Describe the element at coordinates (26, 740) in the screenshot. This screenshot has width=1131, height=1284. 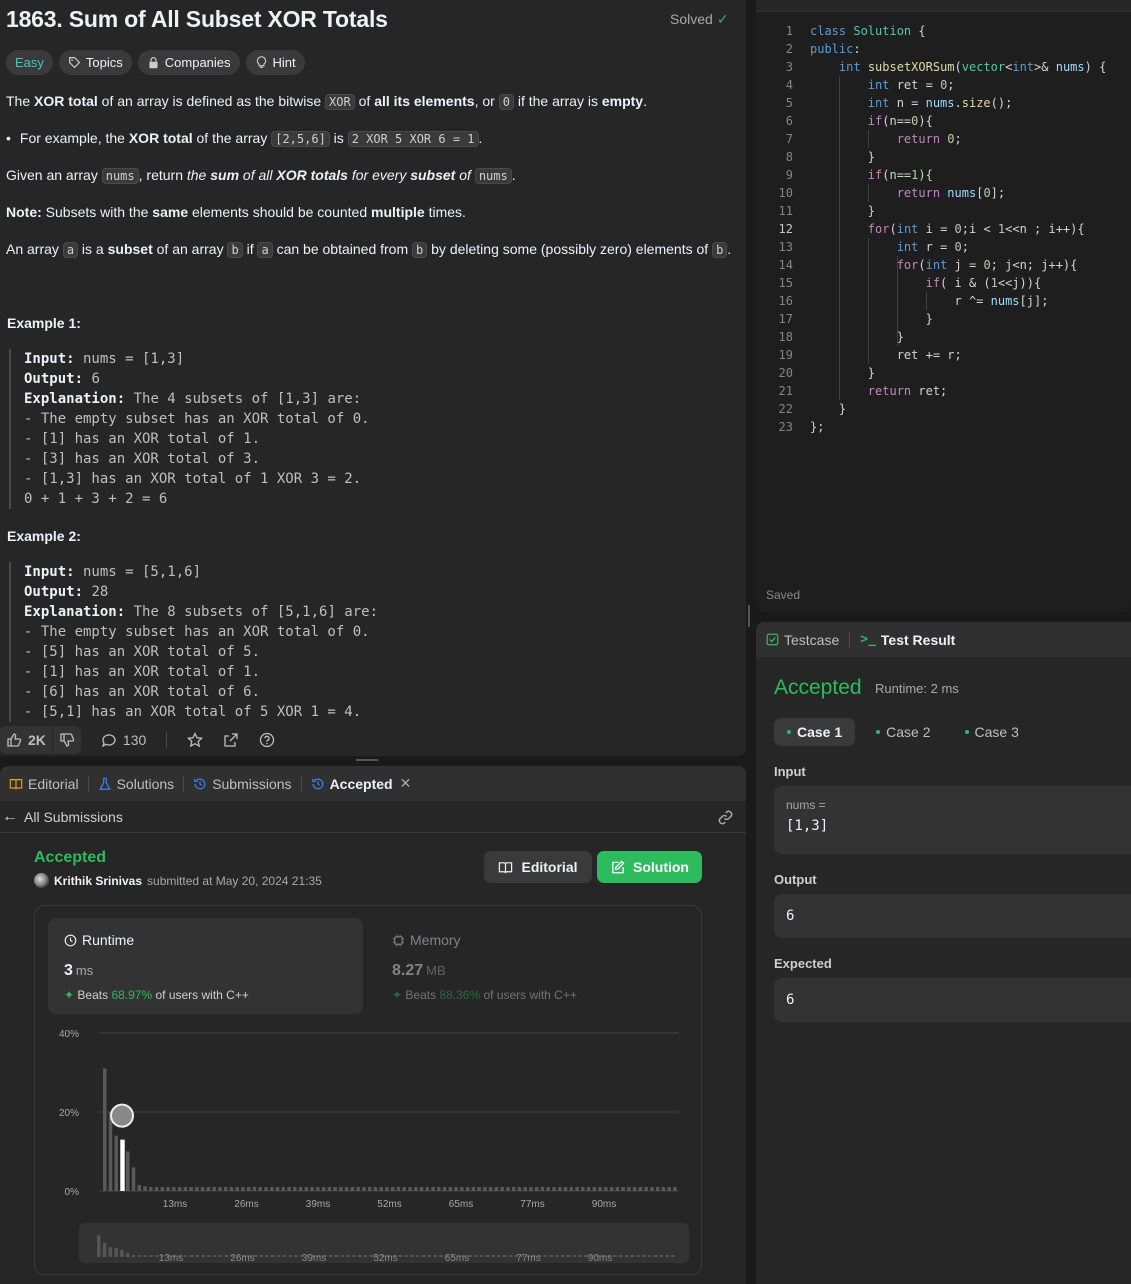
I see `like-button: 2K` at that location.